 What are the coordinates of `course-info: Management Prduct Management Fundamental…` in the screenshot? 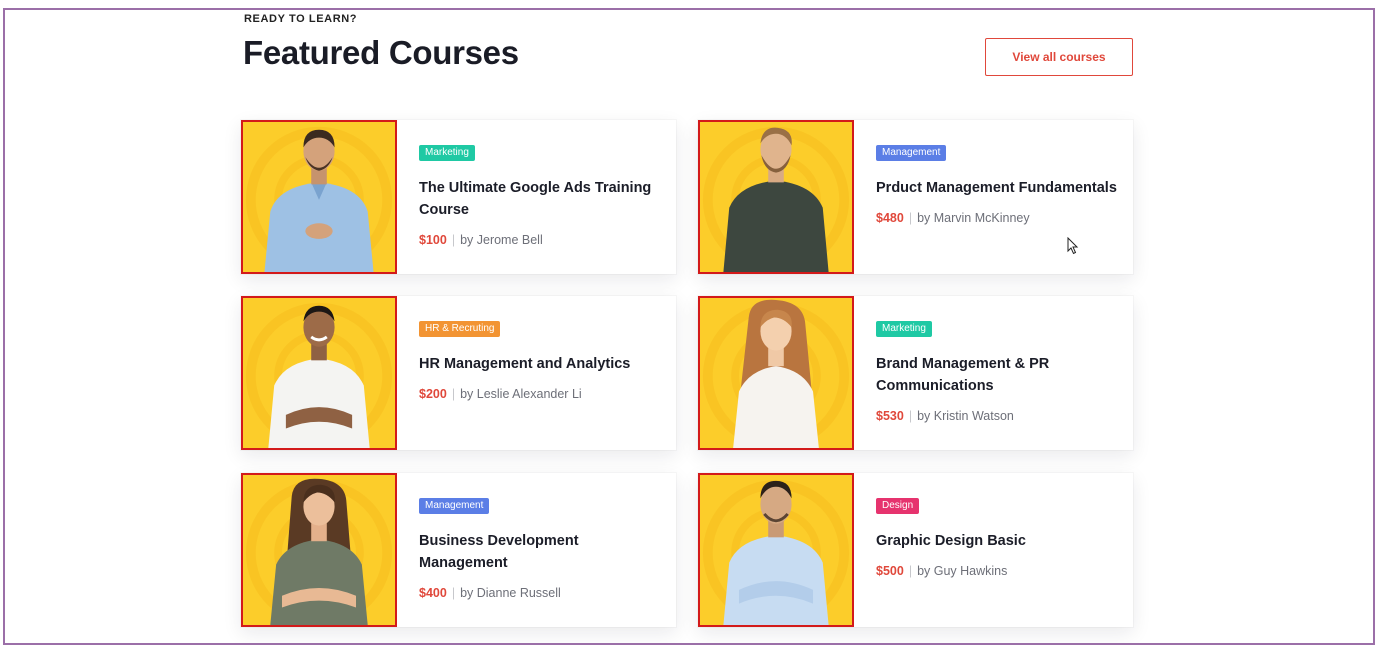 It's located at (998, 183).